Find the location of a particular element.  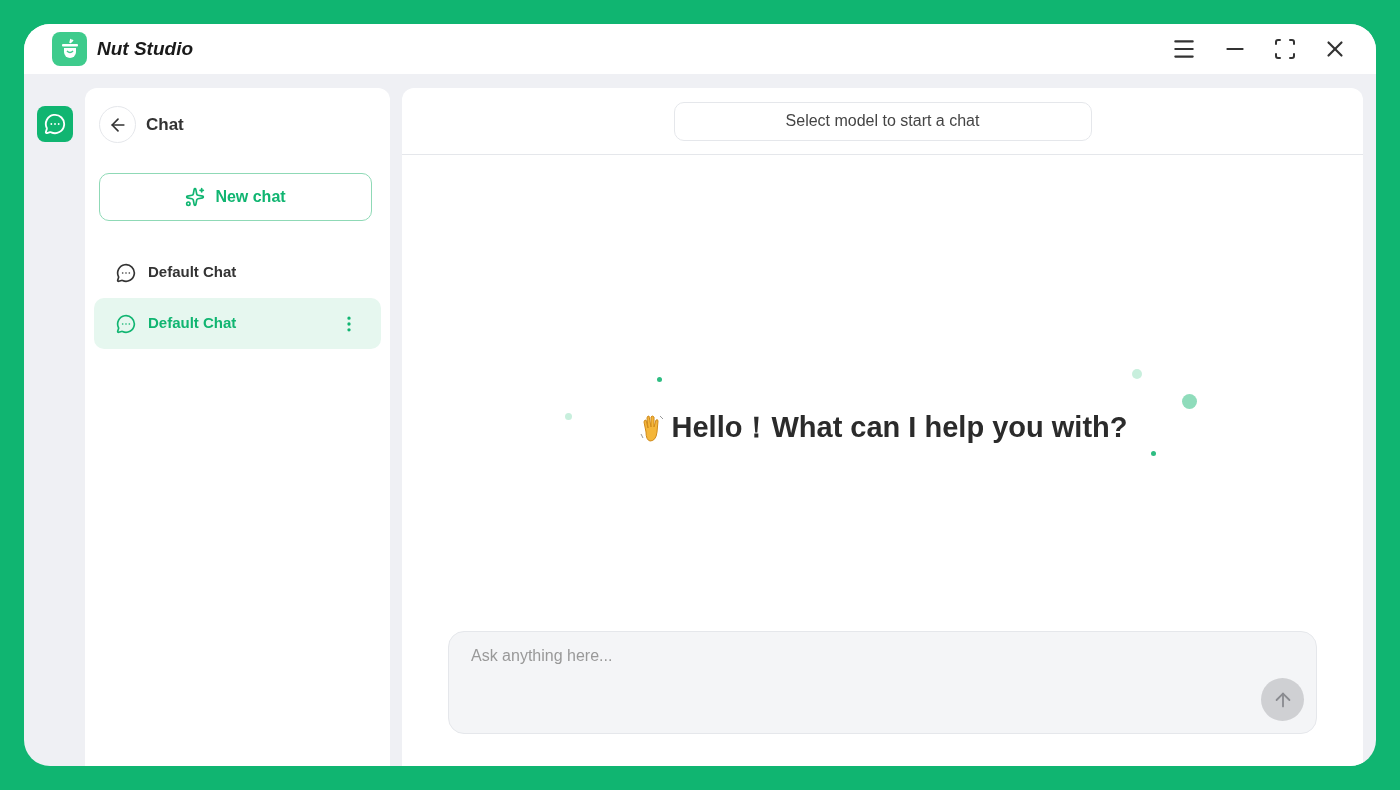

chat-list-item: Default Chat is located at coordinates (237, 272).